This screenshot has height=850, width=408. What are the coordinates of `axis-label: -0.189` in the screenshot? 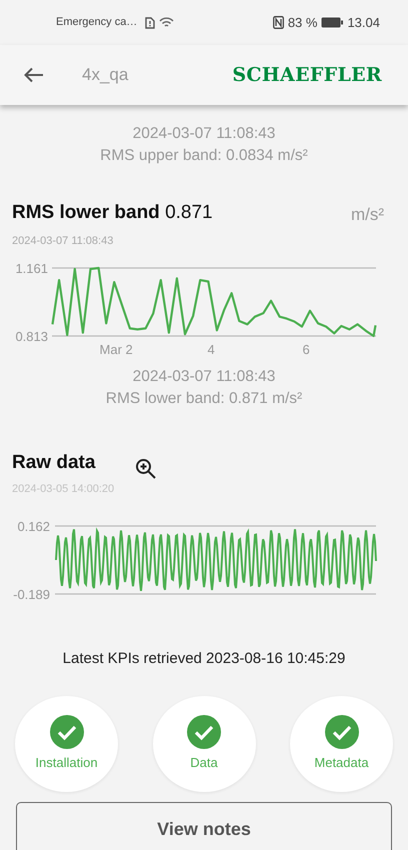 It's located at (31, 593).